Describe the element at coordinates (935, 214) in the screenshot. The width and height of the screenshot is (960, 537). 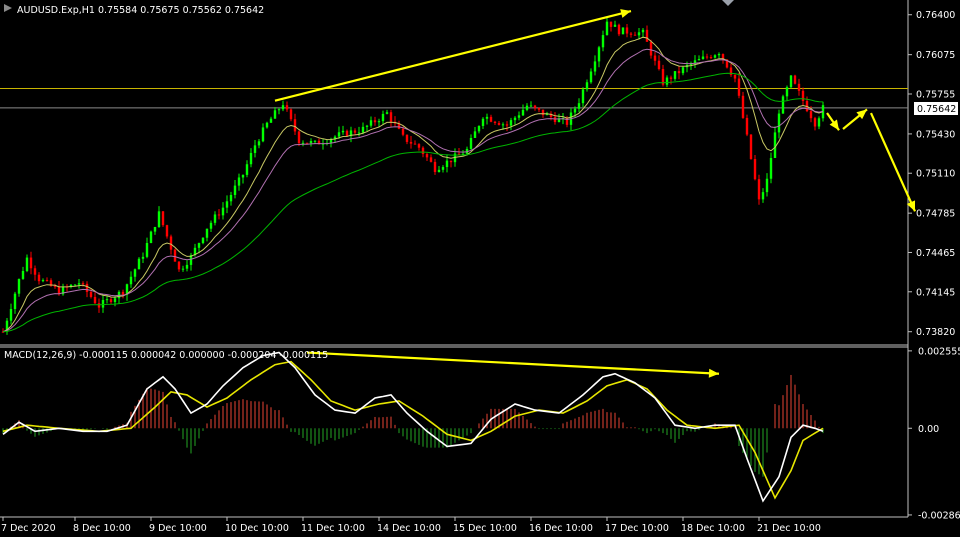
I see `price-tick-label: 0.74785` at that location.